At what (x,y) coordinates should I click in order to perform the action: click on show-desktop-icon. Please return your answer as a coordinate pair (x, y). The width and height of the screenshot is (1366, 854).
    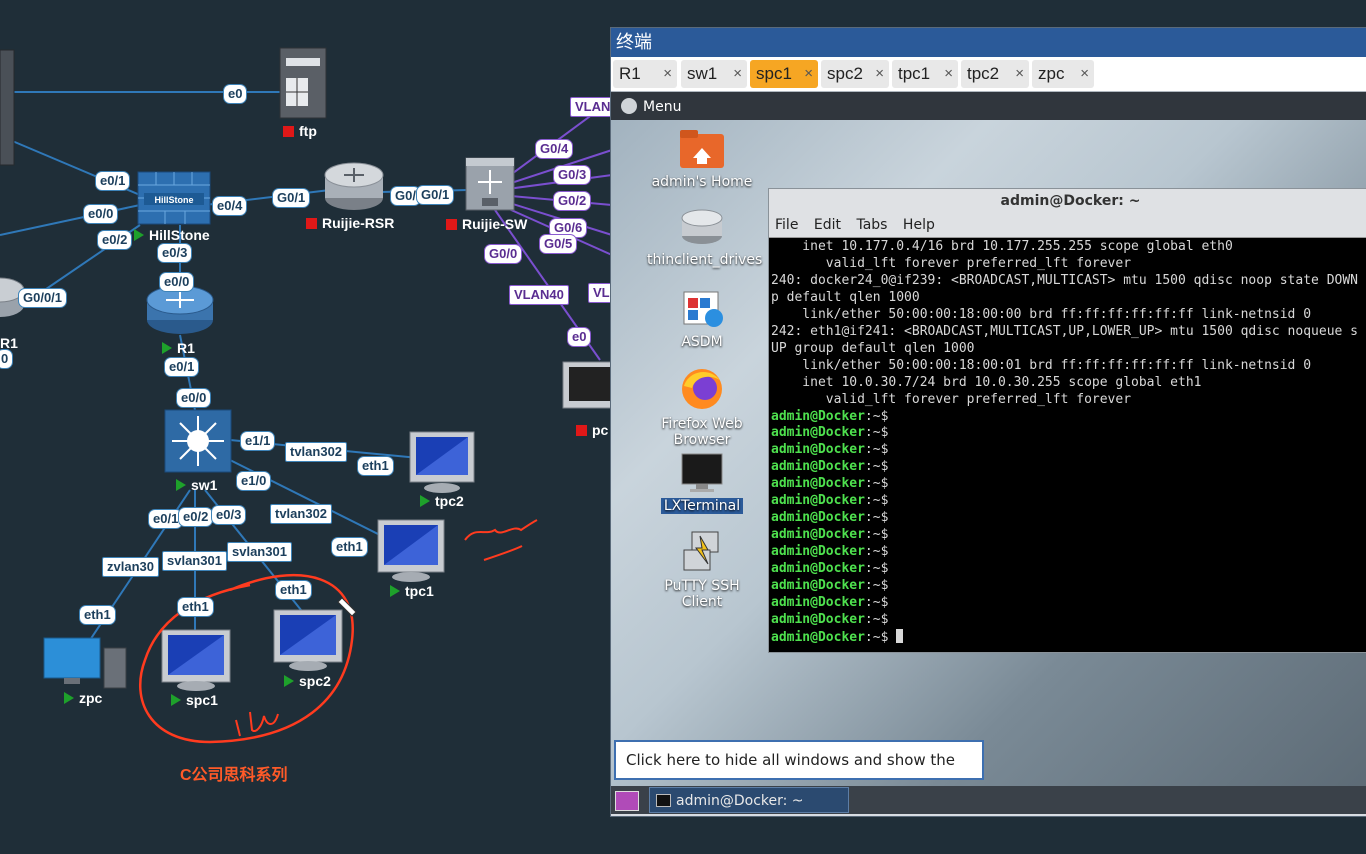
    Looking at the image, I should click on (627, 801).